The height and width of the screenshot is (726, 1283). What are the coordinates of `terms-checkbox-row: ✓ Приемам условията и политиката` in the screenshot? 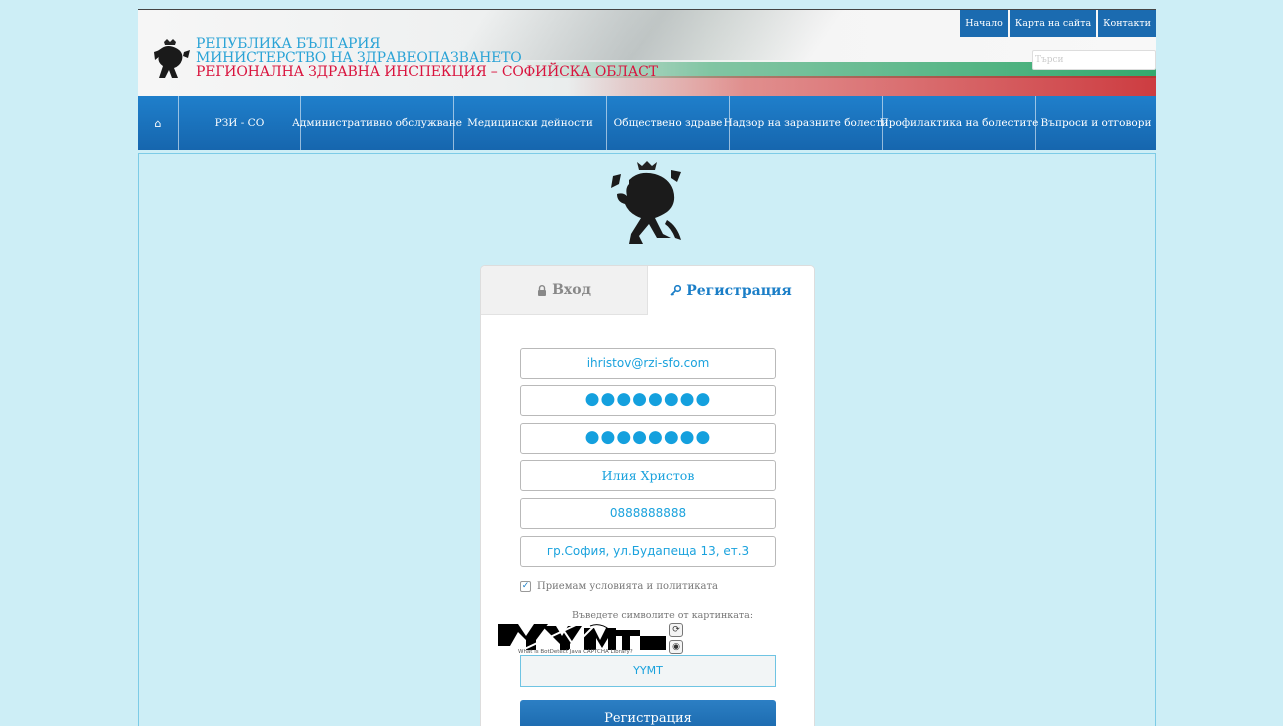 It's located at (619, 586).